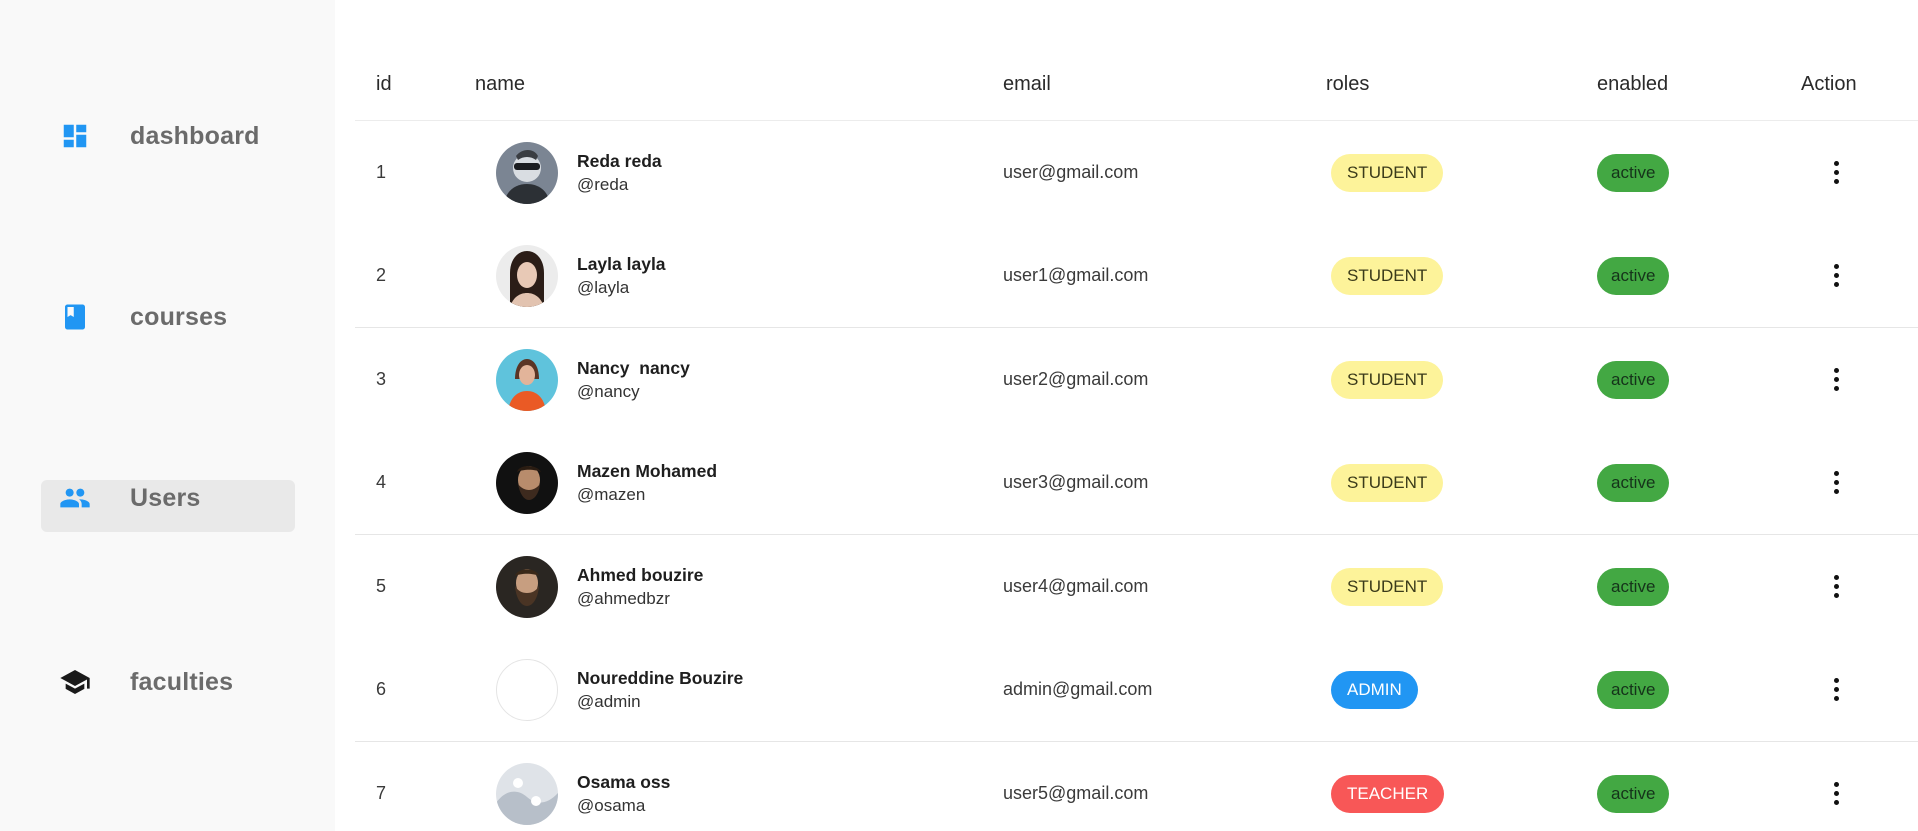 The height and width of the screenshot is (831, 1918). Describe the element at coordinates (195, 135) in the screenshot. I see `sidebar-item-label: dashboard` at that location.